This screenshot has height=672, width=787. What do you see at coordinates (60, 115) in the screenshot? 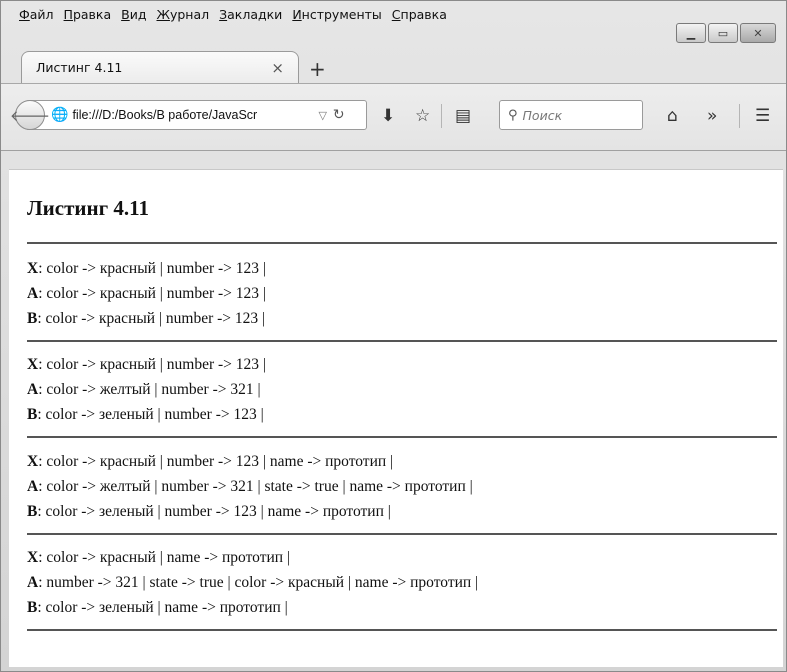
I see `globe-icon: 🌐` at bounding box center [60, 115].